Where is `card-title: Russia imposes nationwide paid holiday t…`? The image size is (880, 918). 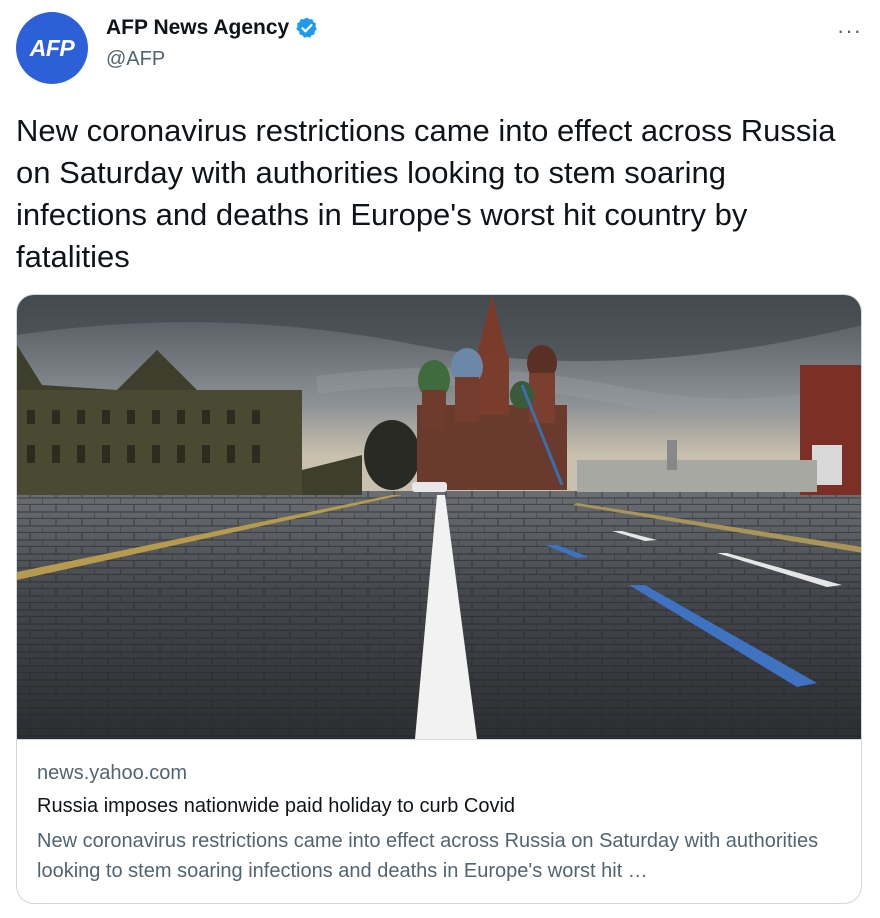
card-title: Russia imposes nationwide paid holiday t… is located at coordinates (276, 806).